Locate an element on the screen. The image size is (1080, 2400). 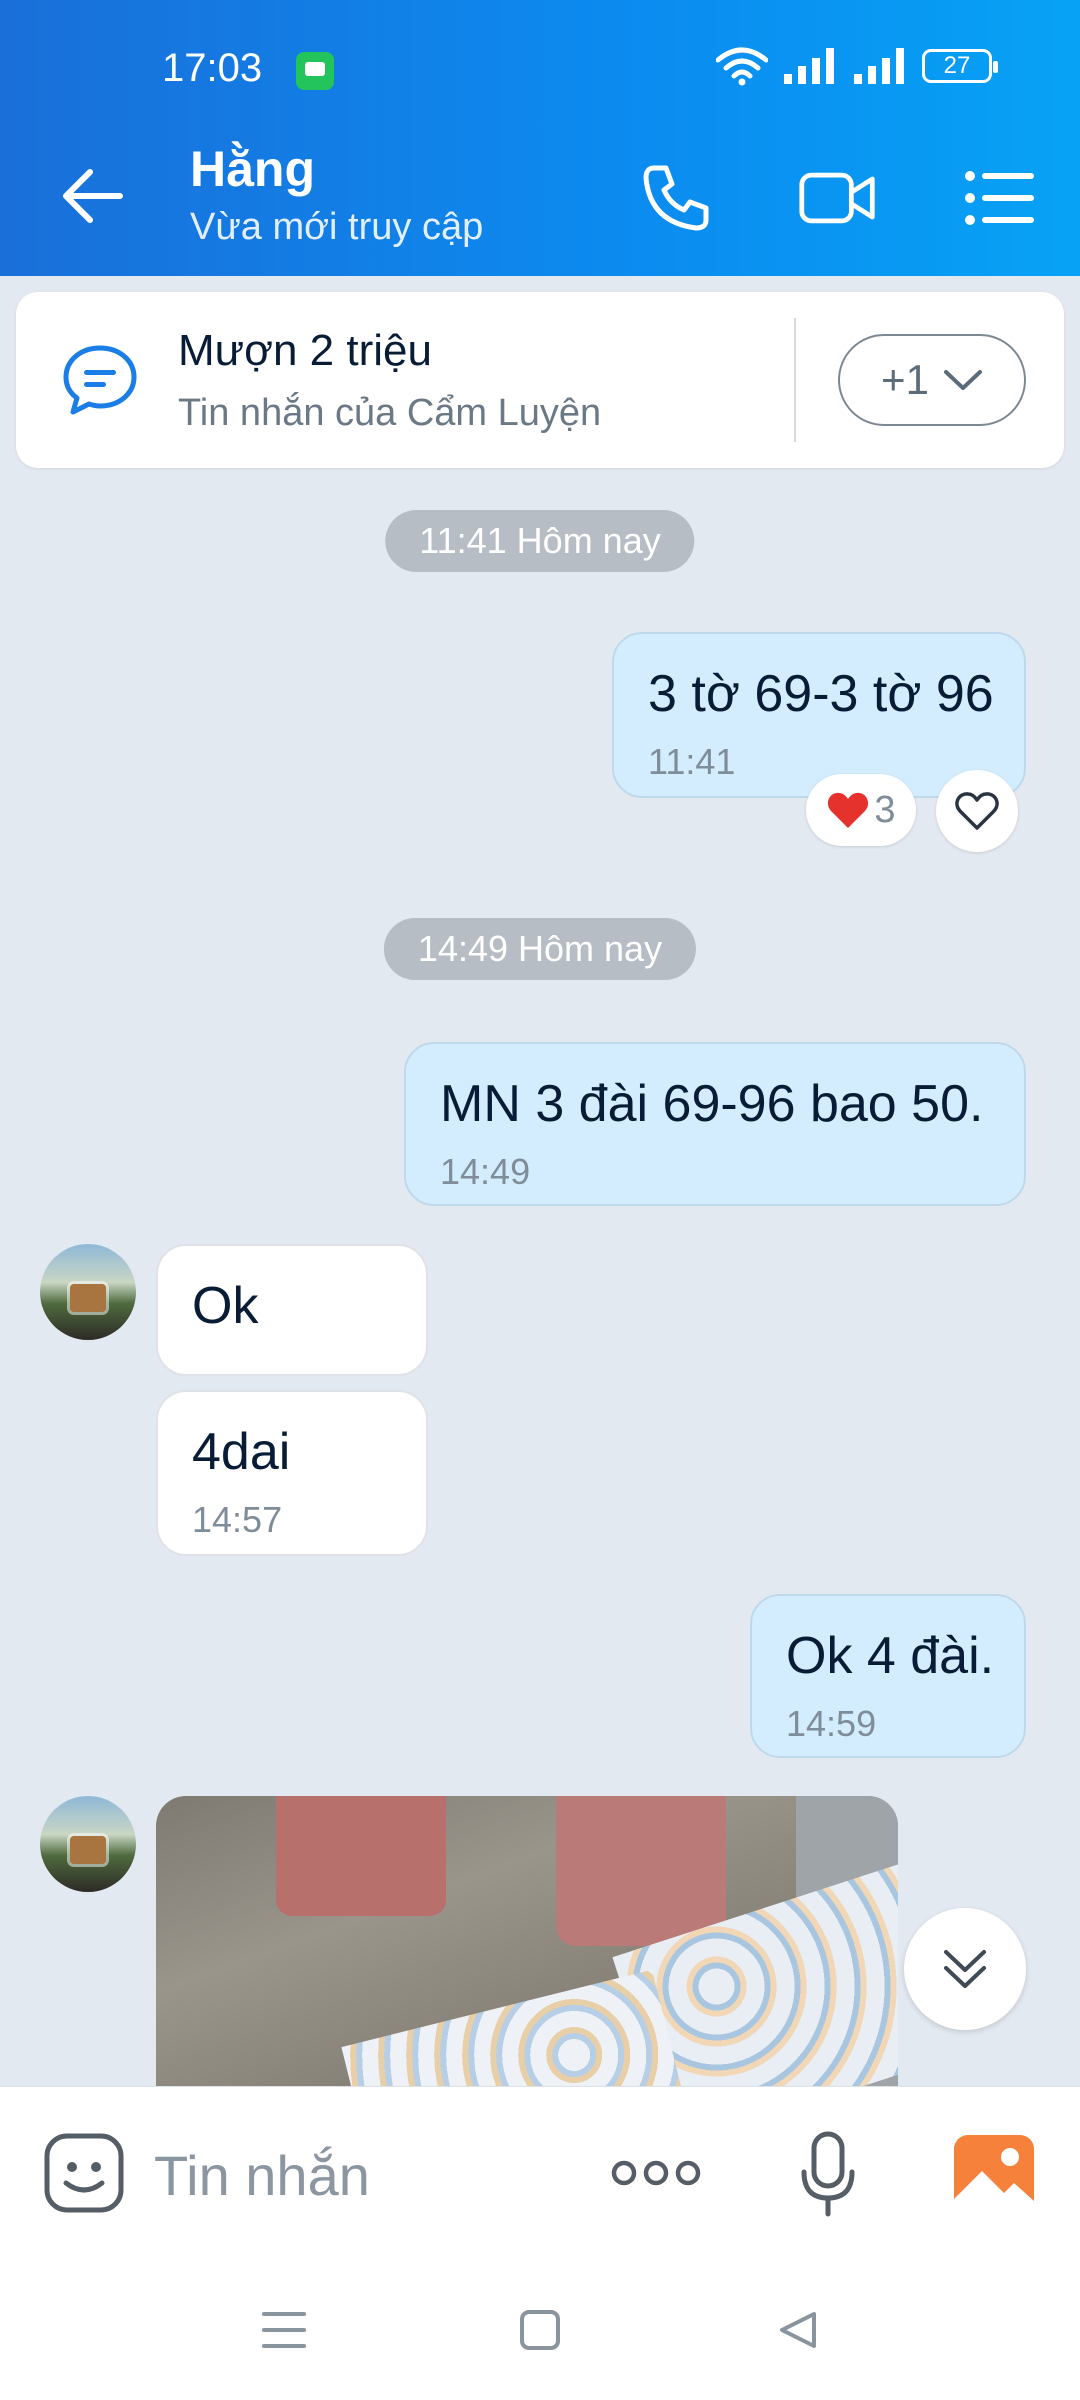
signal-icon is located at coordinates (809, 66).